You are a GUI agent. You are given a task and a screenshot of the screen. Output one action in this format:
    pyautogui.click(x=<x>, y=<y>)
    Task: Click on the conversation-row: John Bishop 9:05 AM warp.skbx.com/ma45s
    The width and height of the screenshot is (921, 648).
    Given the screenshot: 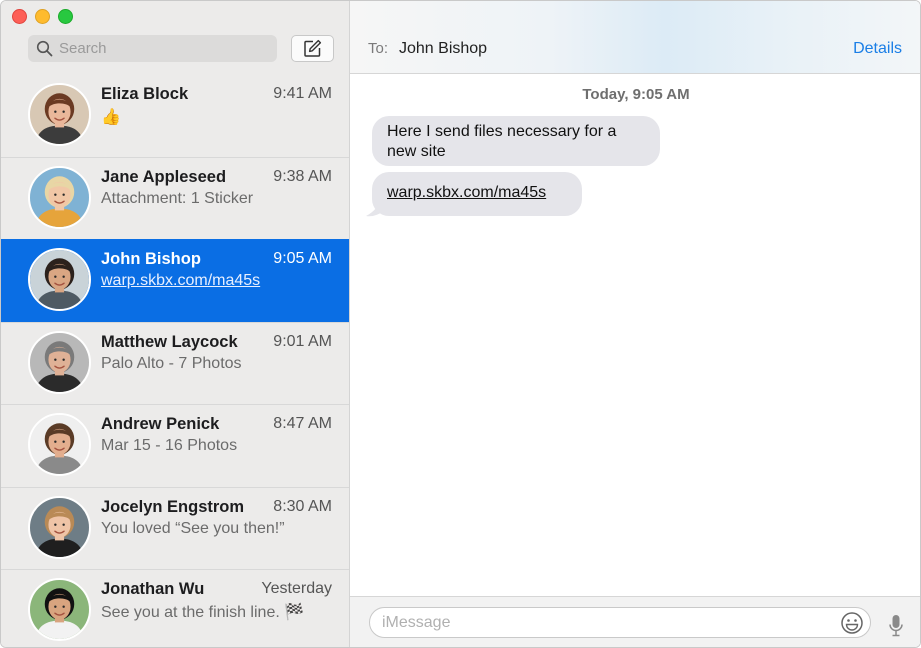 What is the action you would take?
    pyautogui.click(x=175, y=280)
    